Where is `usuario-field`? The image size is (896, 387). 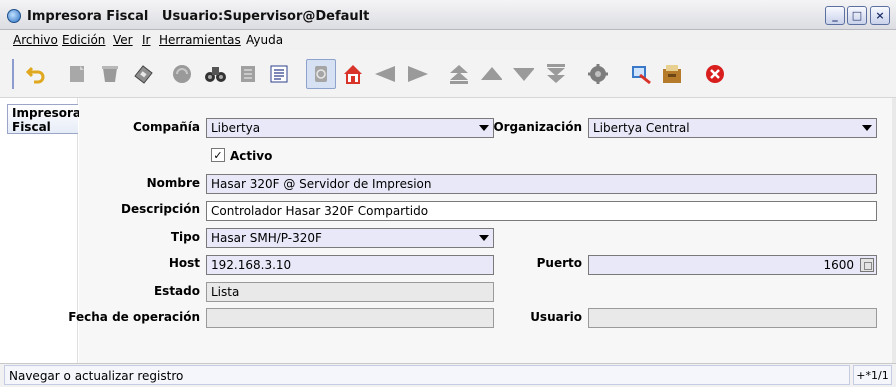
usuario-field is located at coordinates (732, 318).